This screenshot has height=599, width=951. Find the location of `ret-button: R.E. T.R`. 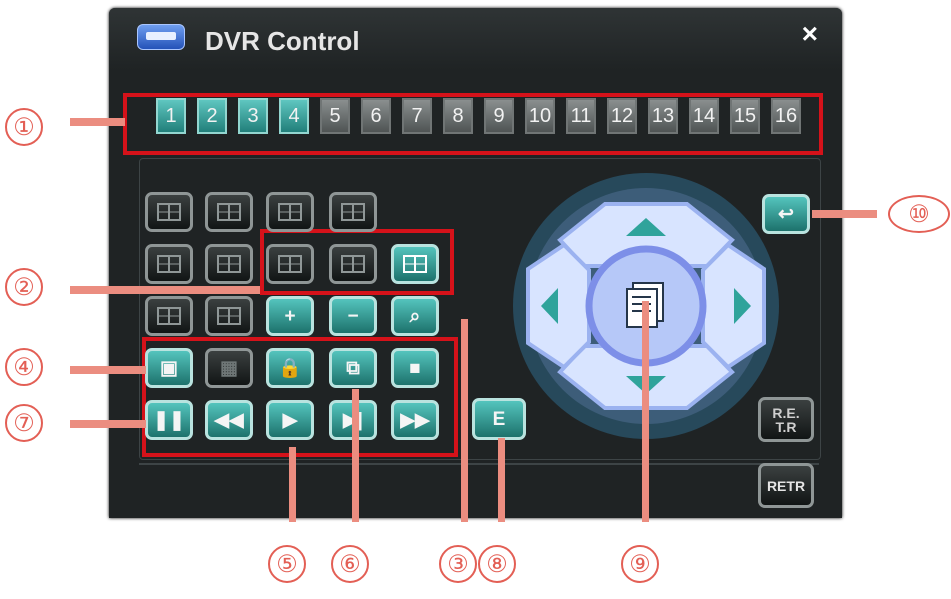

ret-button: R.E. T.R is located at coordinates (786, 419).